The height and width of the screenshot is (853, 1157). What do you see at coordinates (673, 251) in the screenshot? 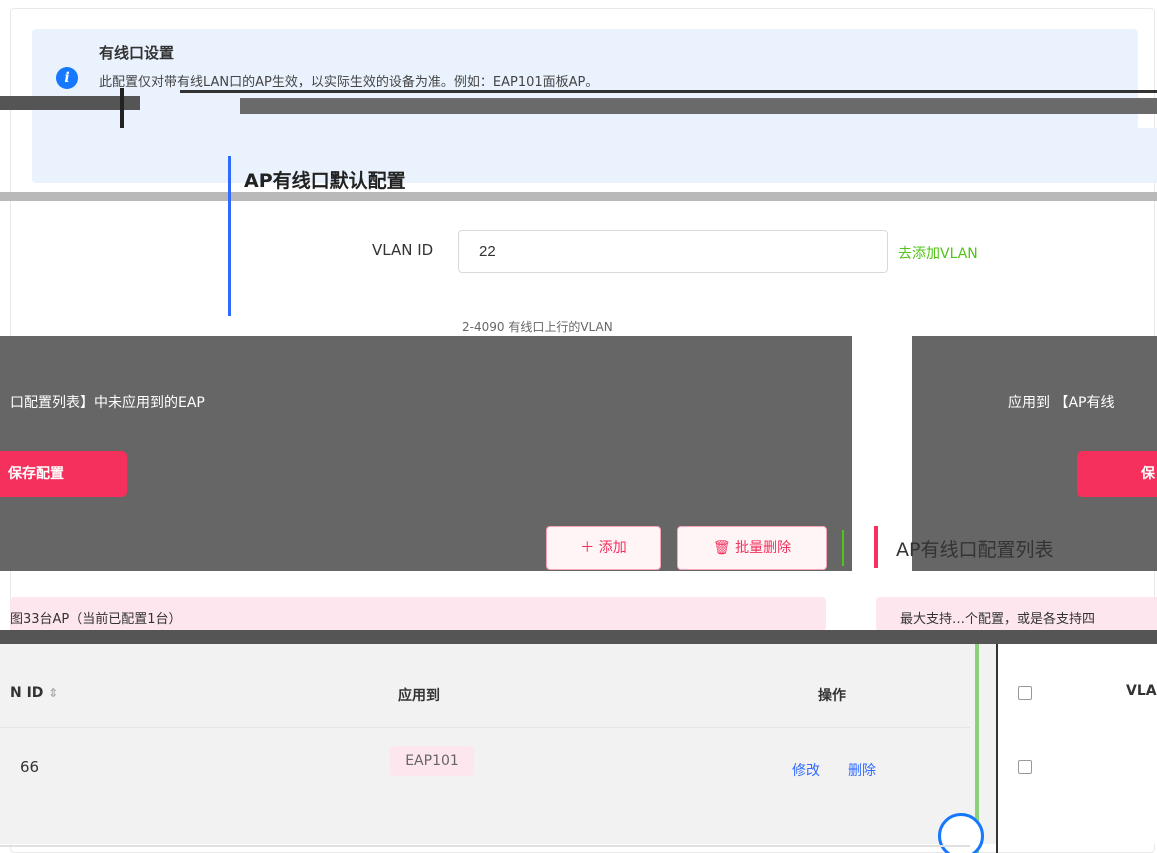
I see `vlan-id-input` at bounding box center [673, 251].